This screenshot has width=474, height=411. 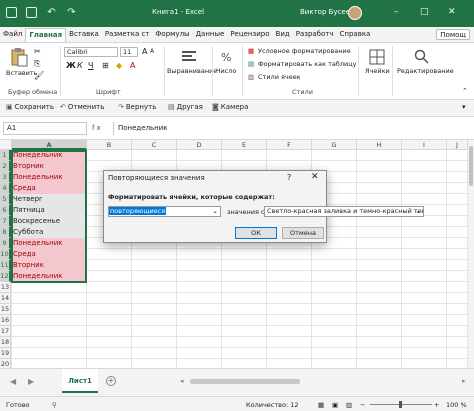 What do you see at coordinates (119, 65) in the screenshot?
I see `fill-color-icon: ◆` at bounding box center [119, 65].